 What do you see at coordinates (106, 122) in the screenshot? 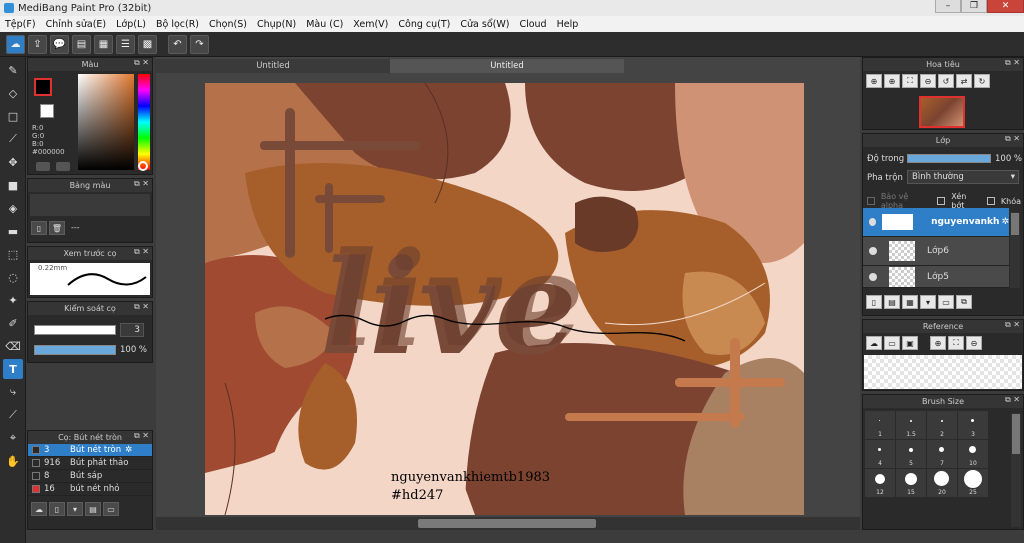
I see `saturation-value-picker` at bounding box center [106, 122].